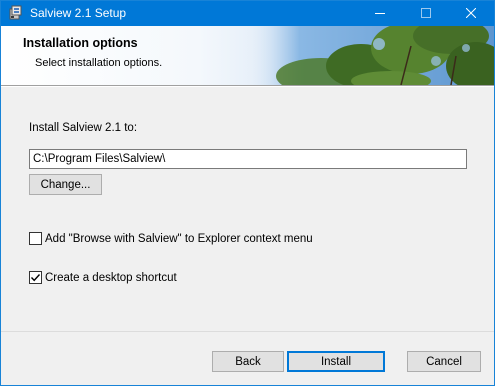 The width and height of the screenshot is (495, 386). Describe the element at coordinates (247, 13) in the screenshot. I see `title-bar: Salview 2.1 Setup` at that location.